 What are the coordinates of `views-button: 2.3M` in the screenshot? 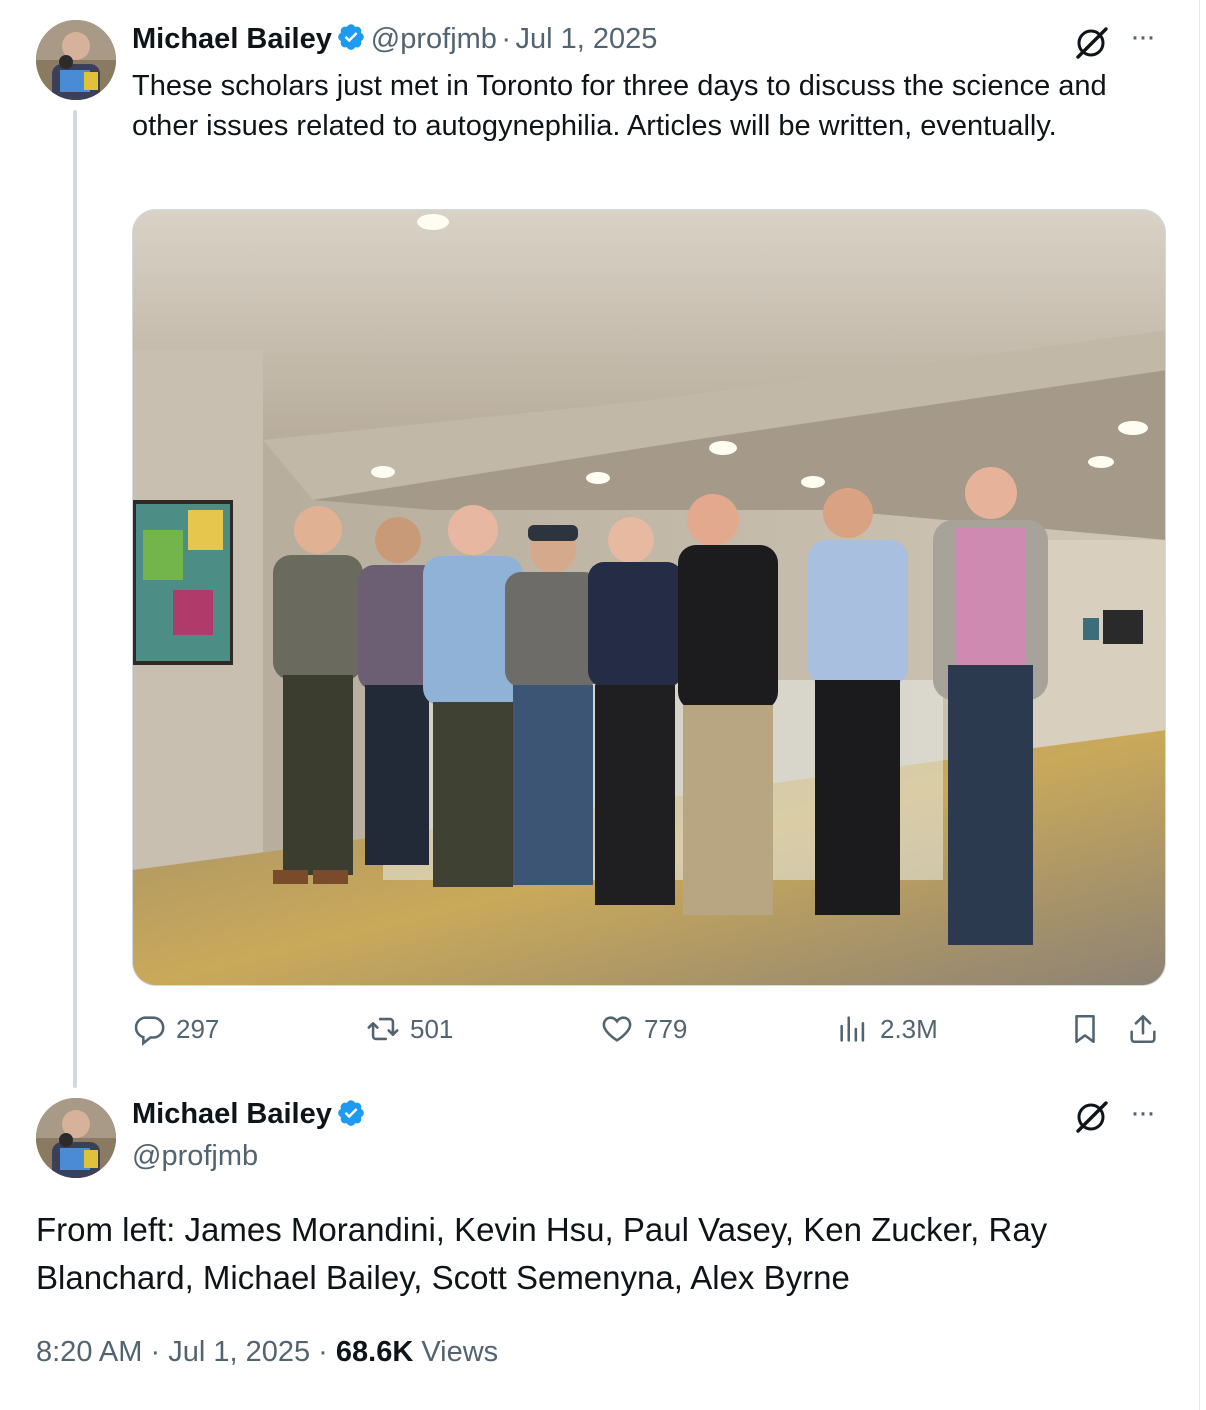 It's located at (887, 1029).